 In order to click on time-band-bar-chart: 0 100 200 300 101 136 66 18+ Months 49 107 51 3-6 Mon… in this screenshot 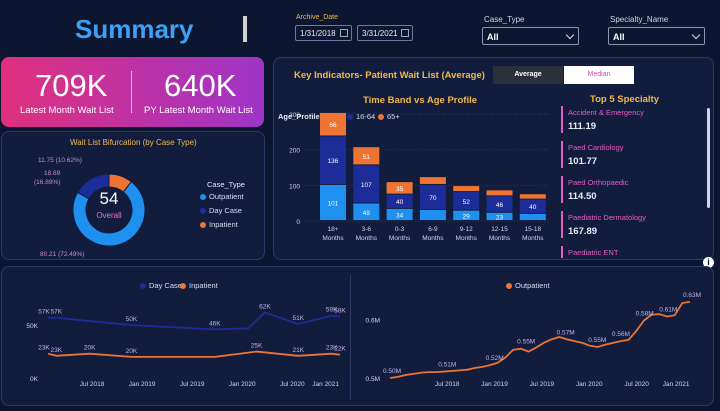, I will do `click(418, 177)`.